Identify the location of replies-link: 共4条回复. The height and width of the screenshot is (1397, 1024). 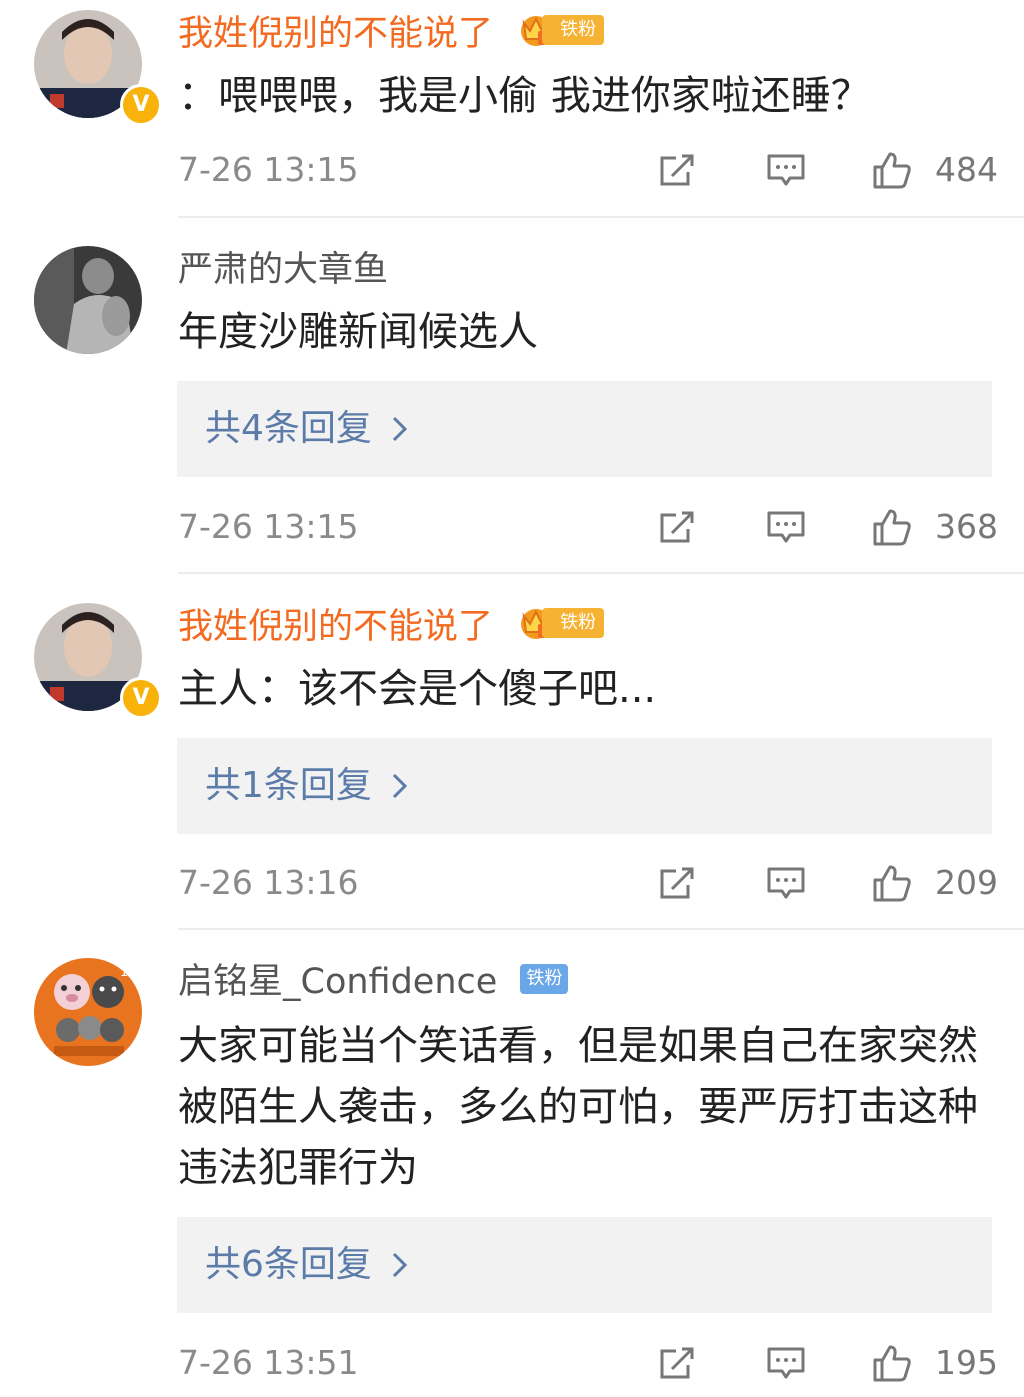
(584, 429).